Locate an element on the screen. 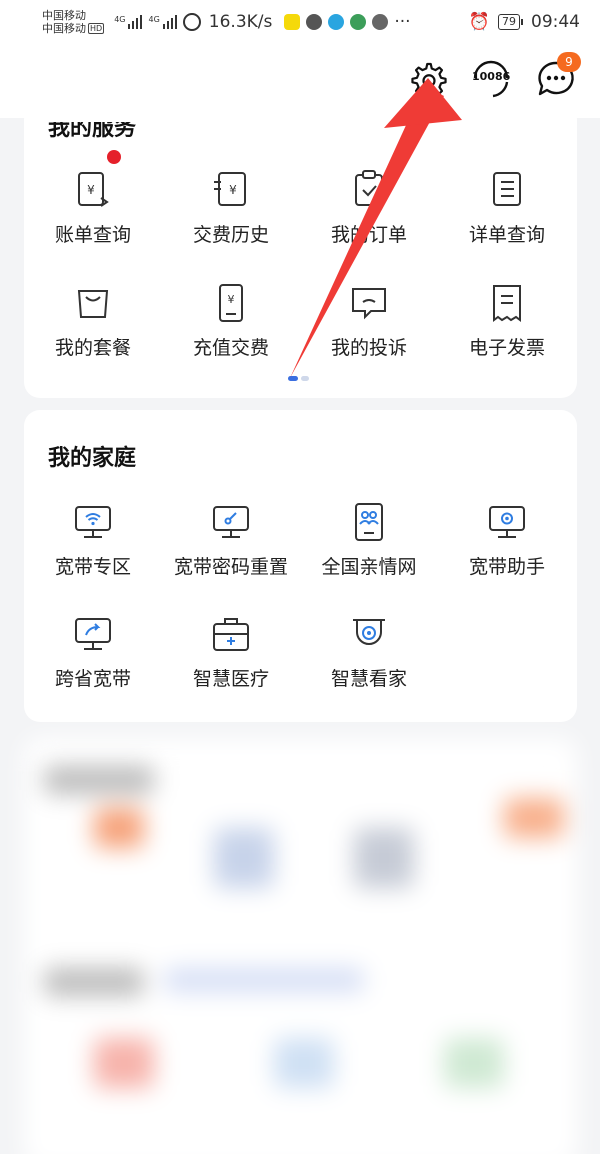 The width and height of the screenshot is (600, 1154). hd-badge: HD is located at coordinates (96, 28).